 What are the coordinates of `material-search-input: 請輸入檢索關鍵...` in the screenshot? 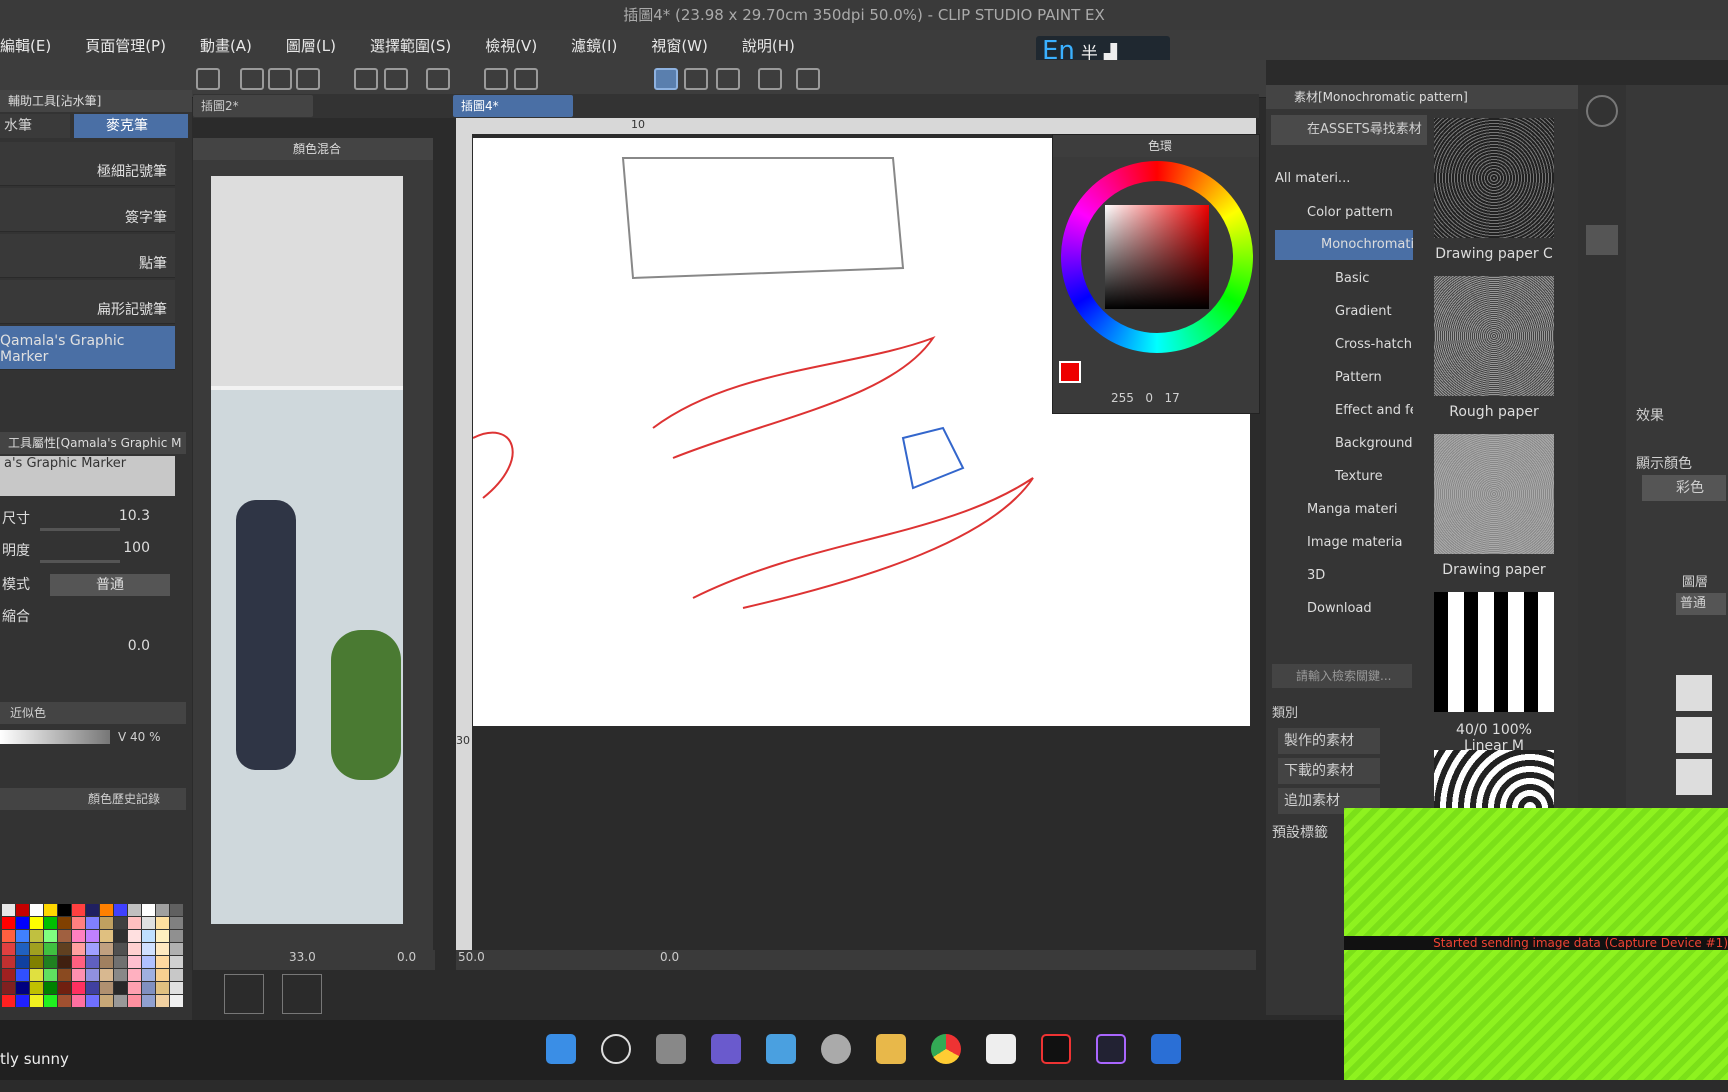 It's located at (1342, 676).